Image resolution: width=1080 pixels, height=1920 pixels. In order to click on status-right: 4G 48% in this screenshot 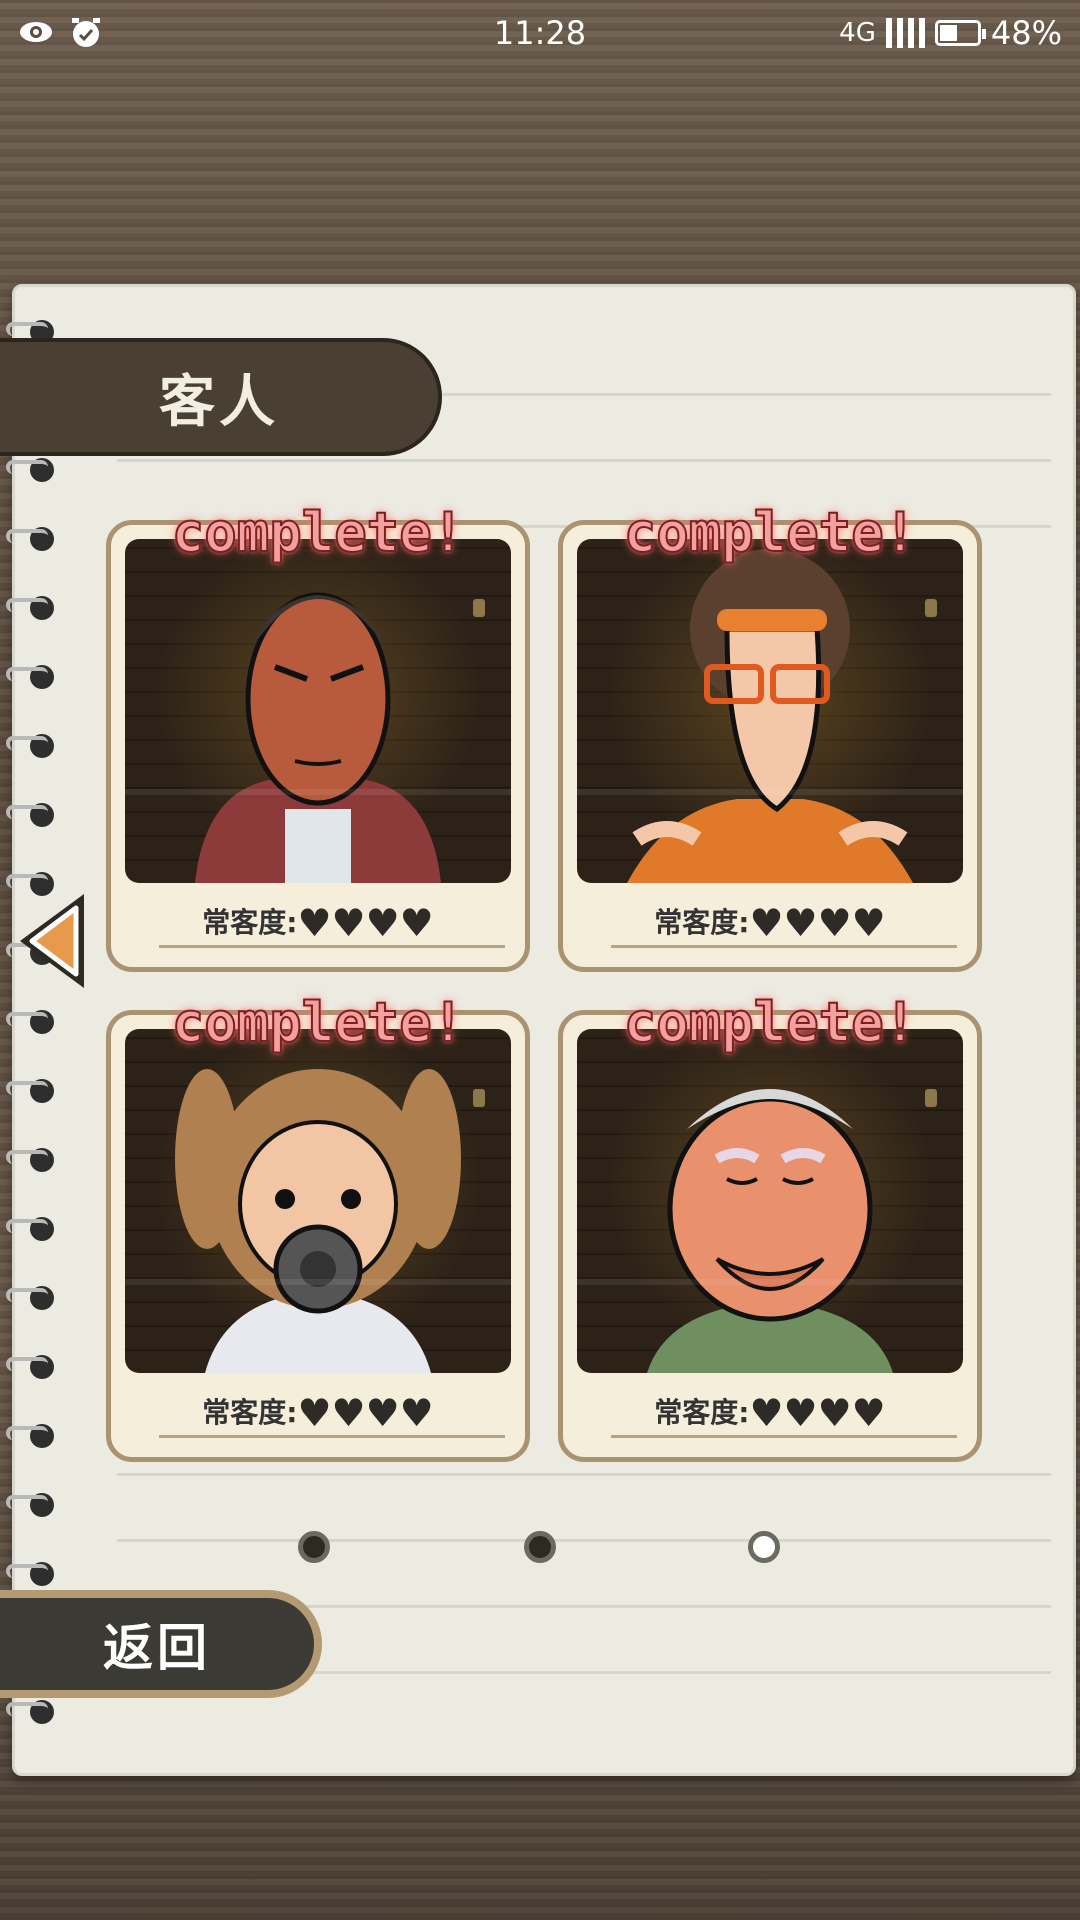, I will do `click(950, 33)`.